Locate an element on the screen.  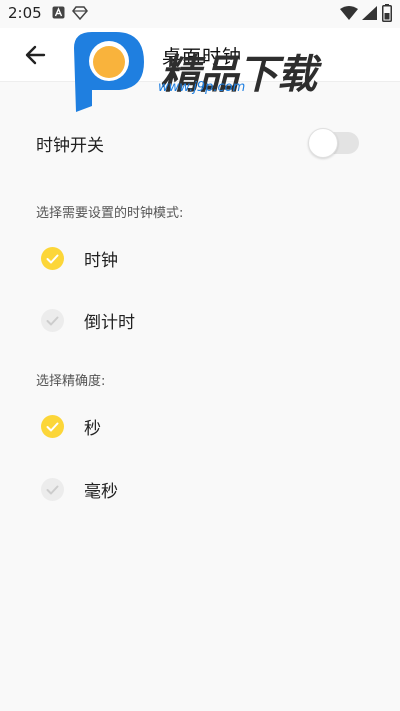
mode-section-label: 选择需要设置的时钟模式: is located at coordinates (110, 213).